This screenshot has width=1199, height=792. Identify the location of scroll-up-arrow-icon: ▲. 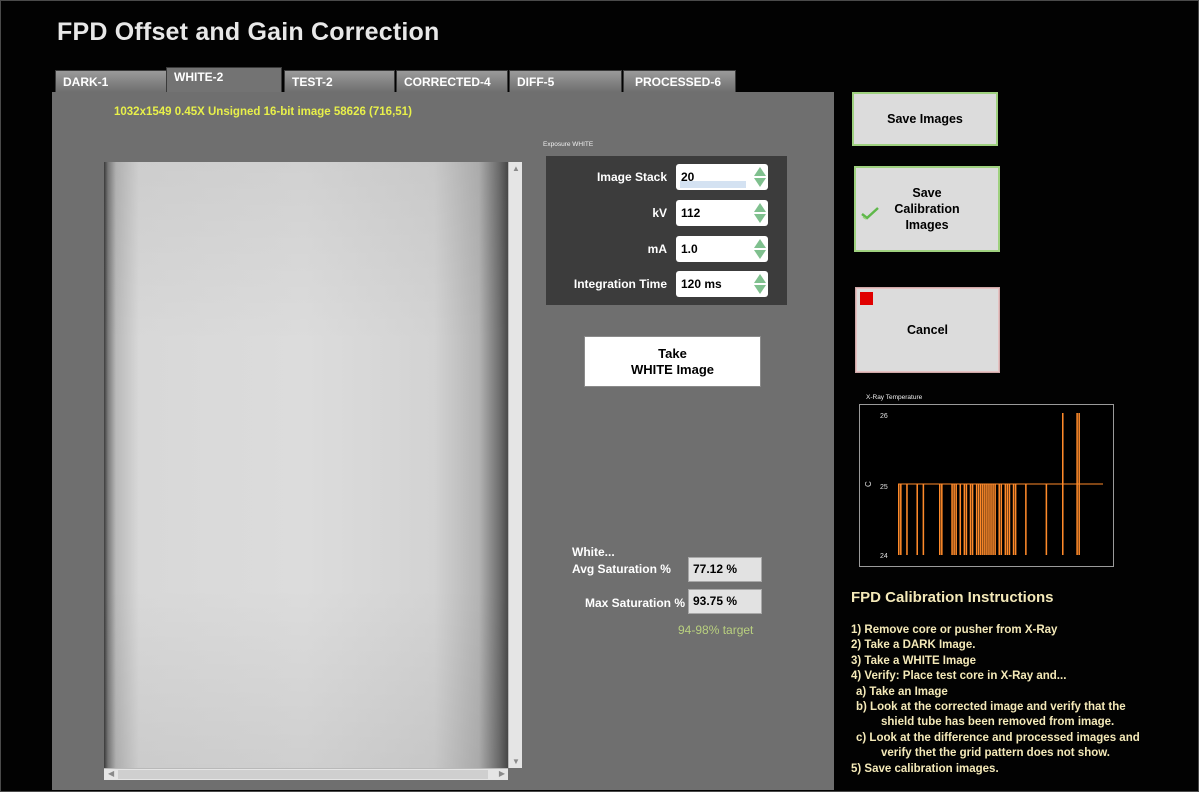
(516, 168).